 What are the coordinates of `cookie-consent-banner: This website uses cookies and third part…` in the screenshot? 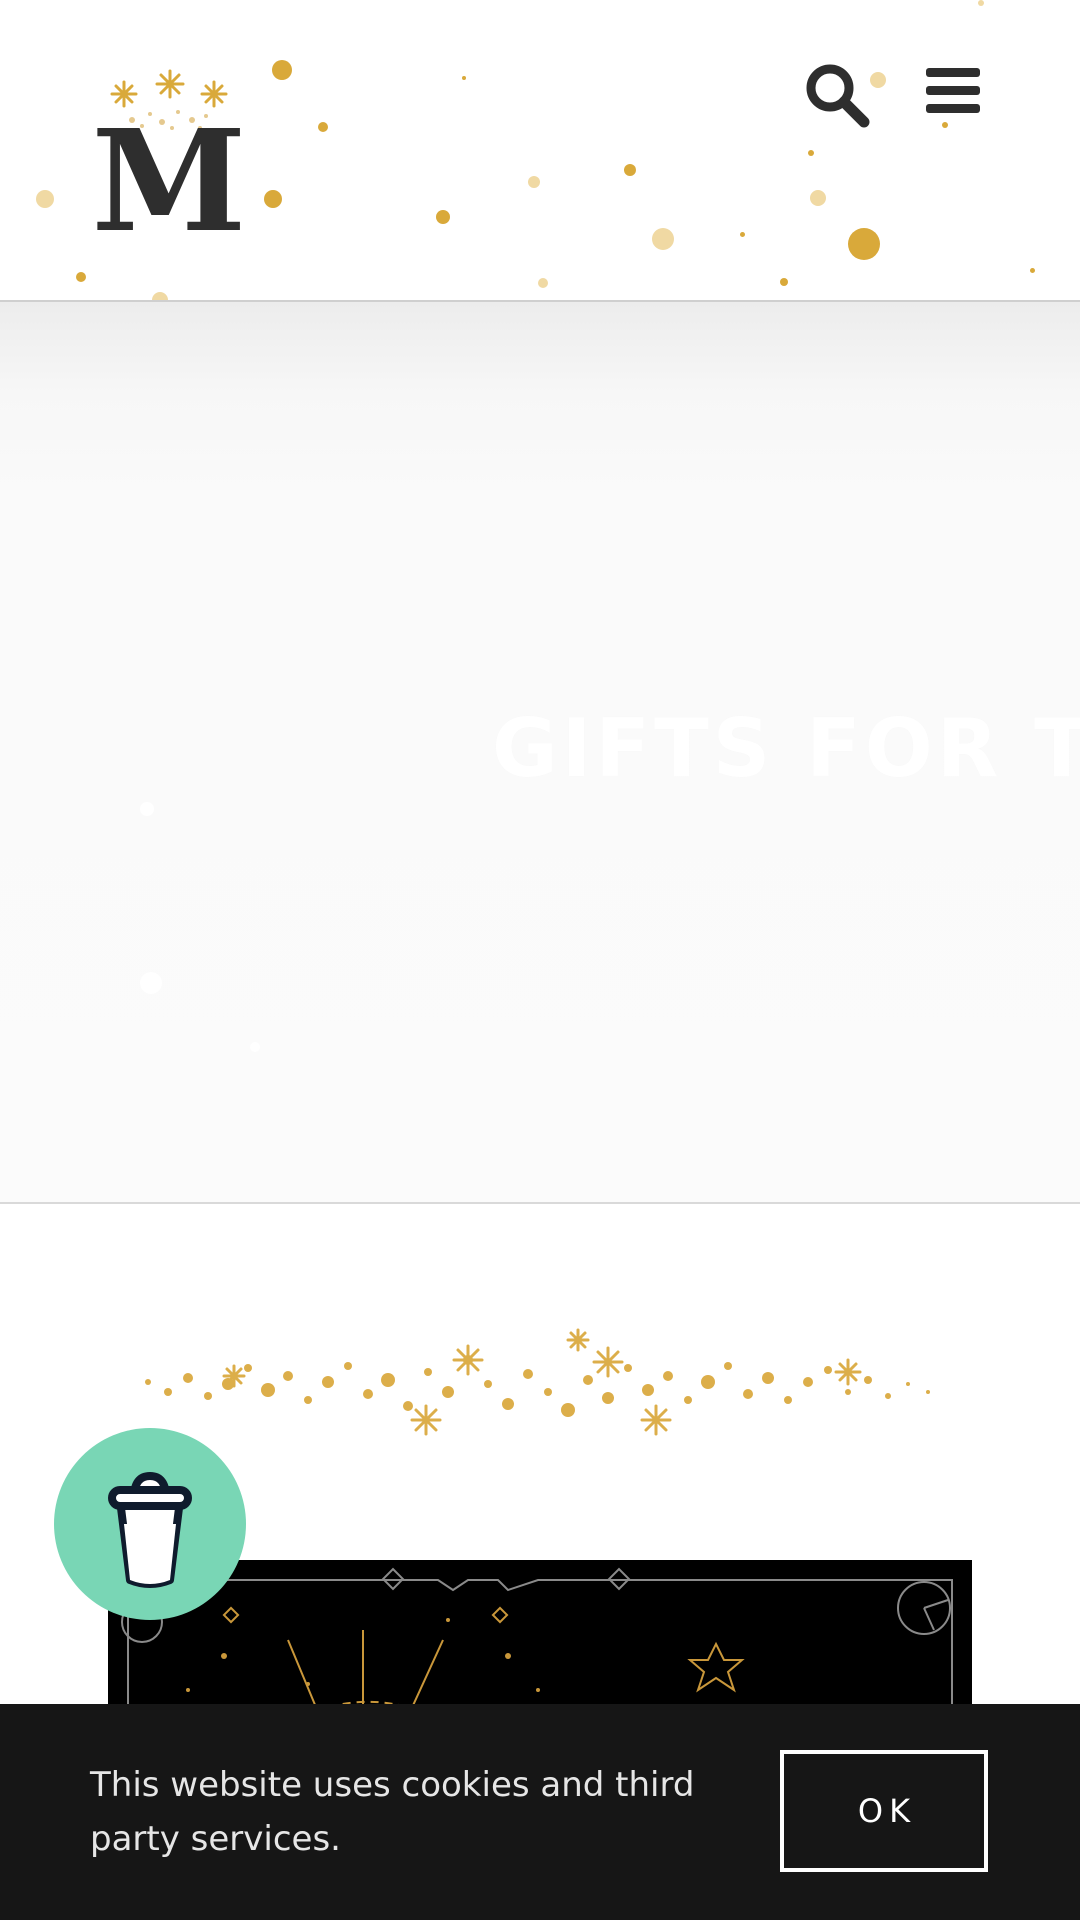 It's located at (540, 1812).